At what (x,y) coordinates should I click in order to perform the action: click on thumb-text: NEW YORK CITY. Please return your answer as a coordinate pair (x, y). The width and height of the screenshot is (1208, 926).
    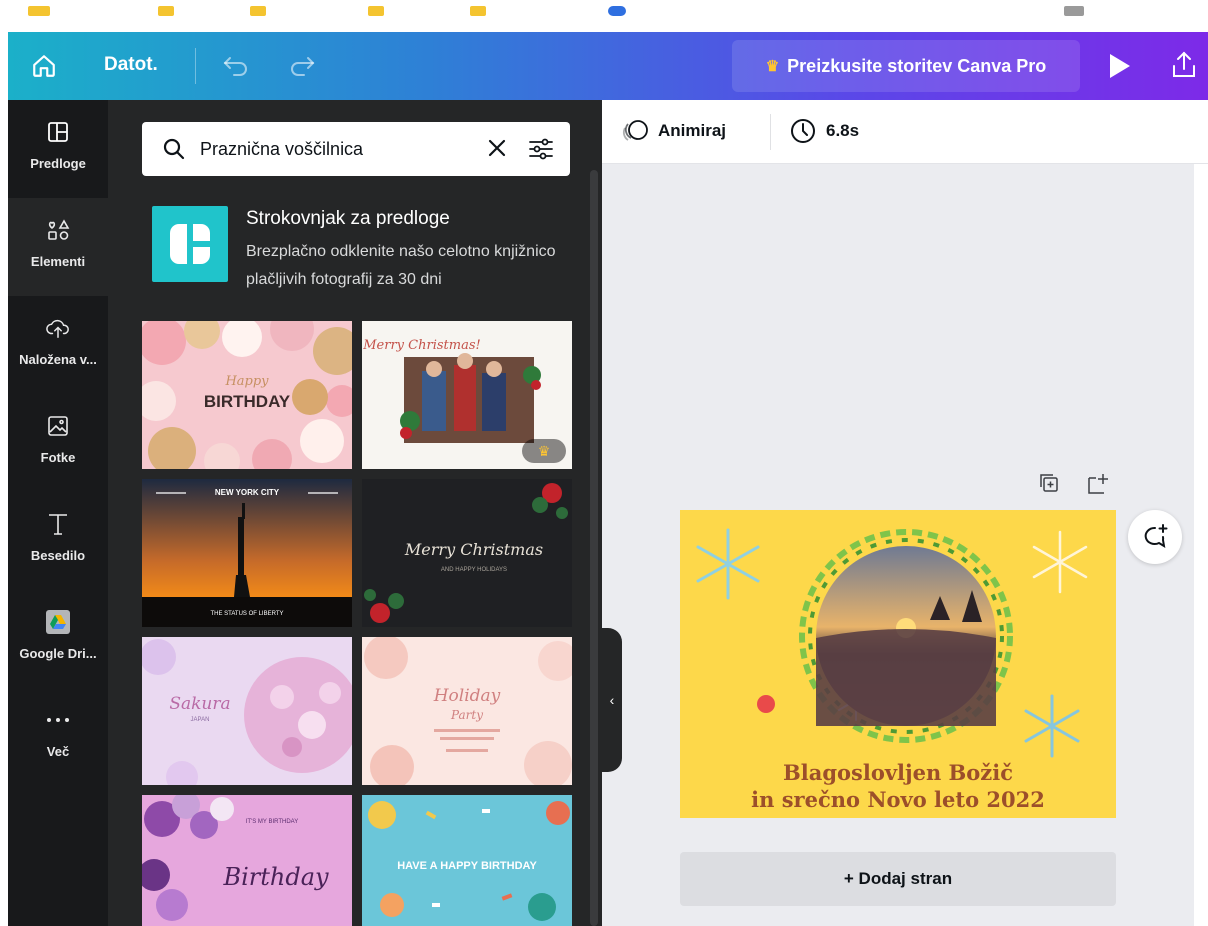
    Looking at the image, I should click on (247, 492).